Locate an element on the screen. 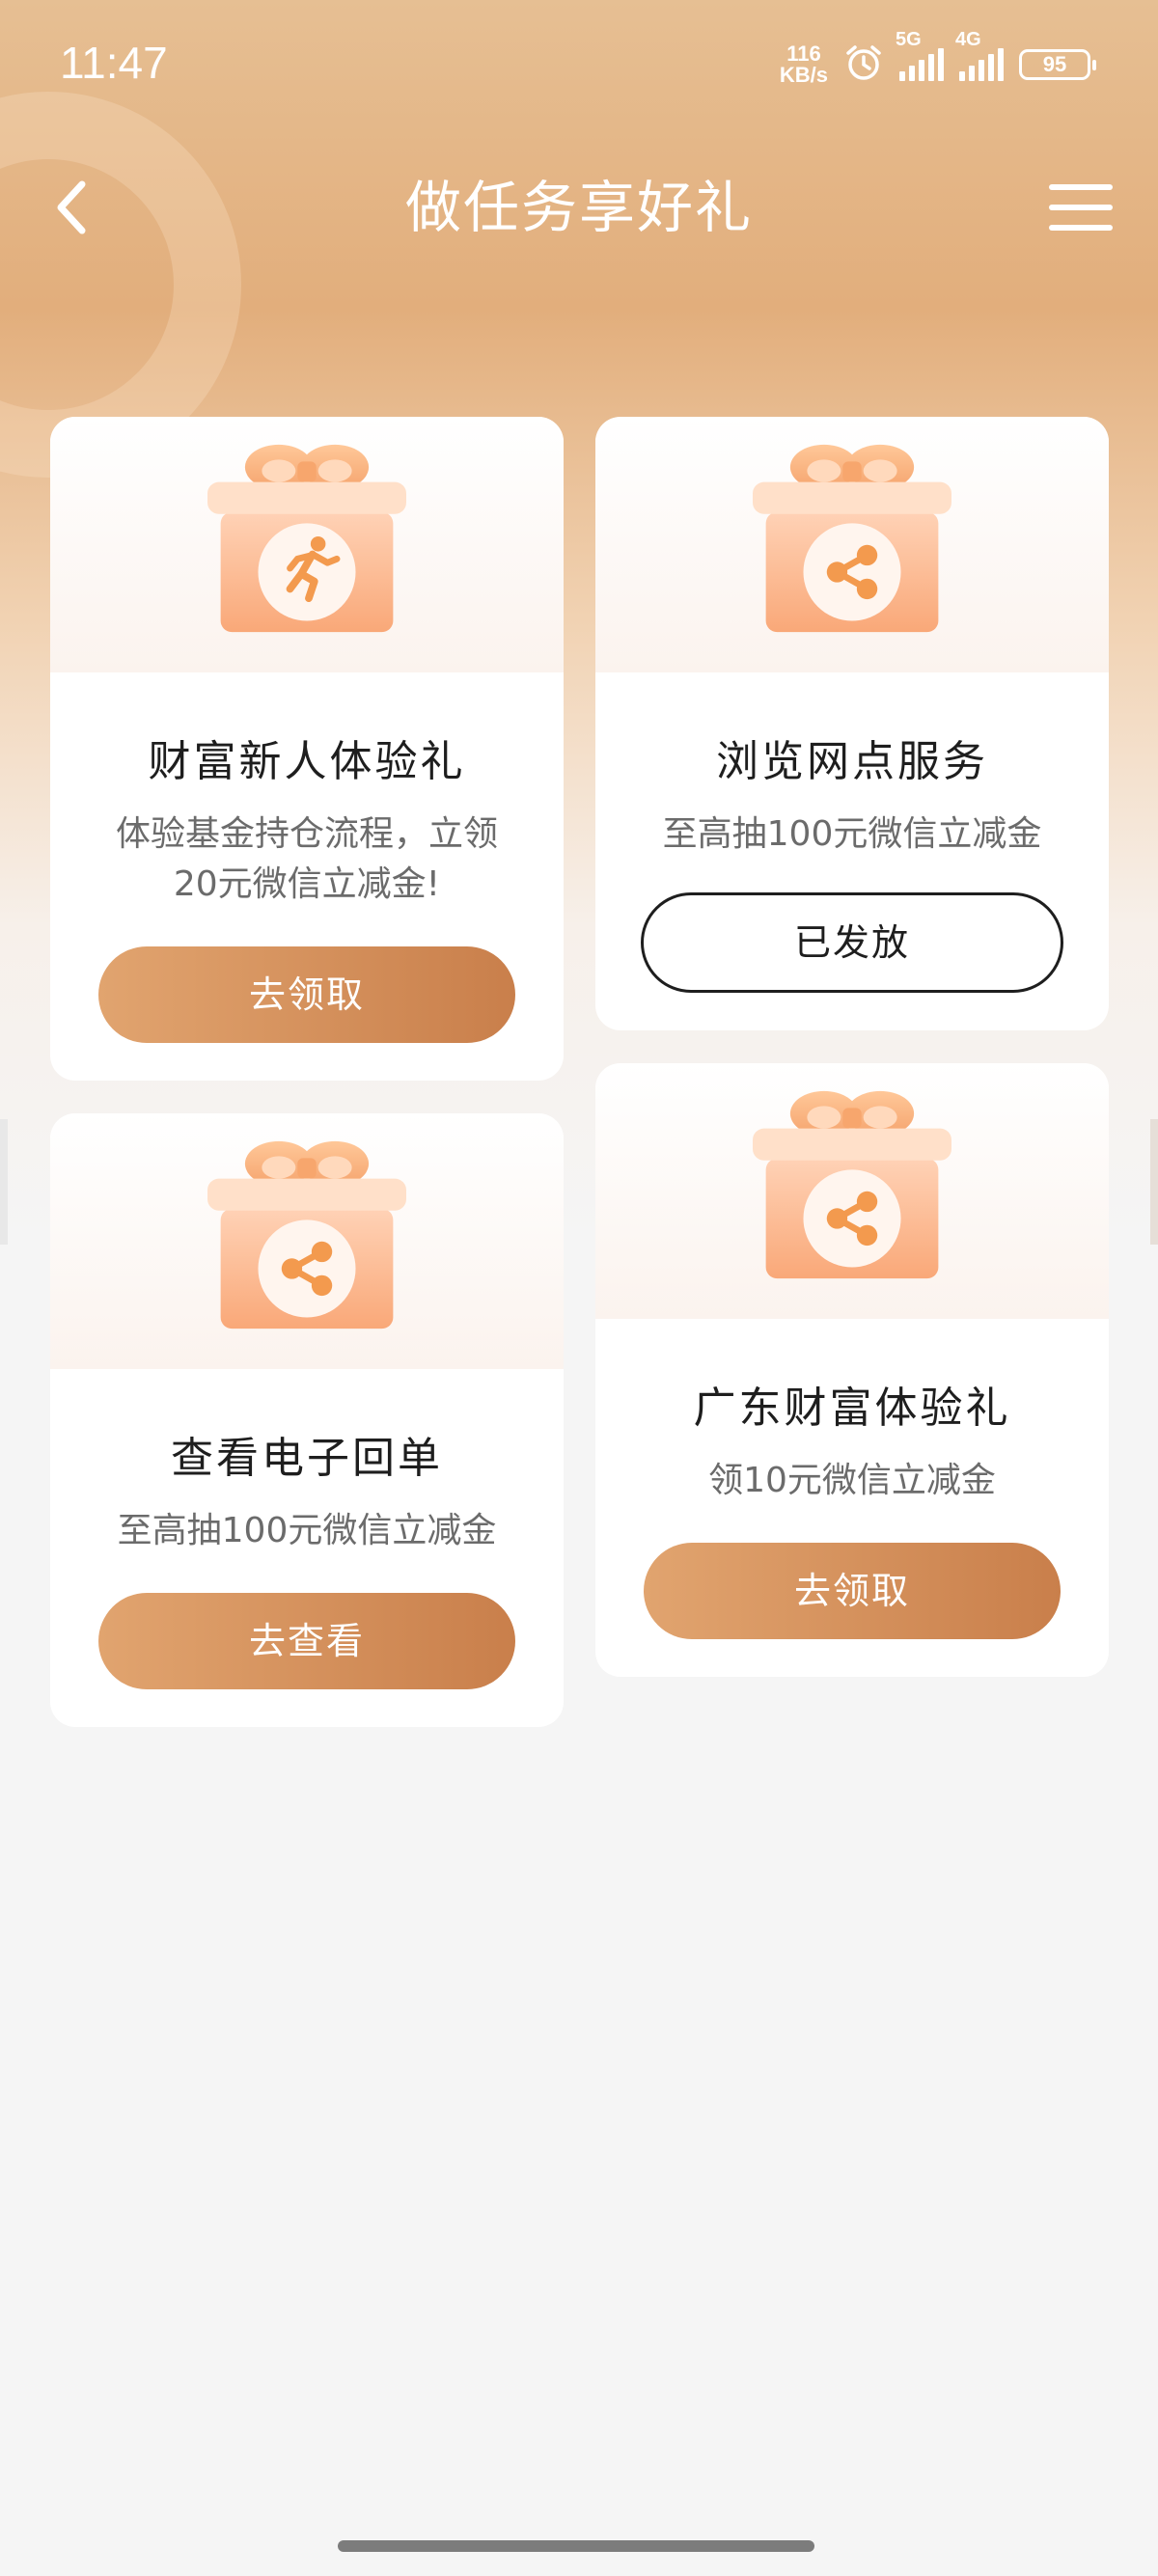  network-speed: 116 KB/s is located at coordinates (804, 64).